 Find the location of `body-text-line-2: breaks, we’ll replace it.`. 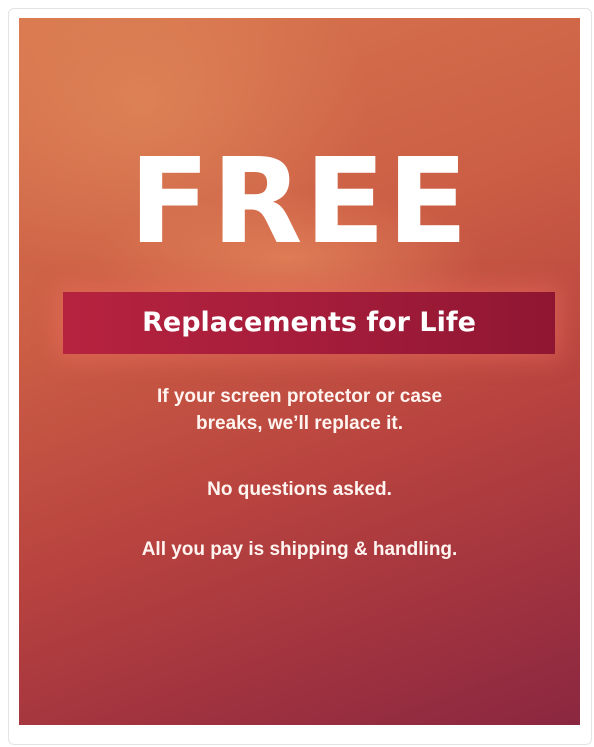

body-text-line-2: breaks, we’ll replace it. is located at coordinates (299, 423).